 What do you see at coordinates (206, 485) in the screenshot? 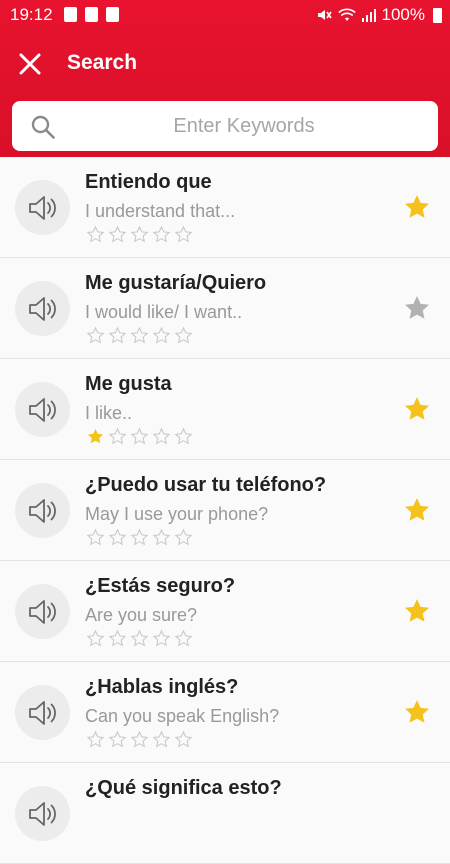
I see `phrase-text: ¿Puedo usar tu teléfono?` at bounding box center [206, 485].